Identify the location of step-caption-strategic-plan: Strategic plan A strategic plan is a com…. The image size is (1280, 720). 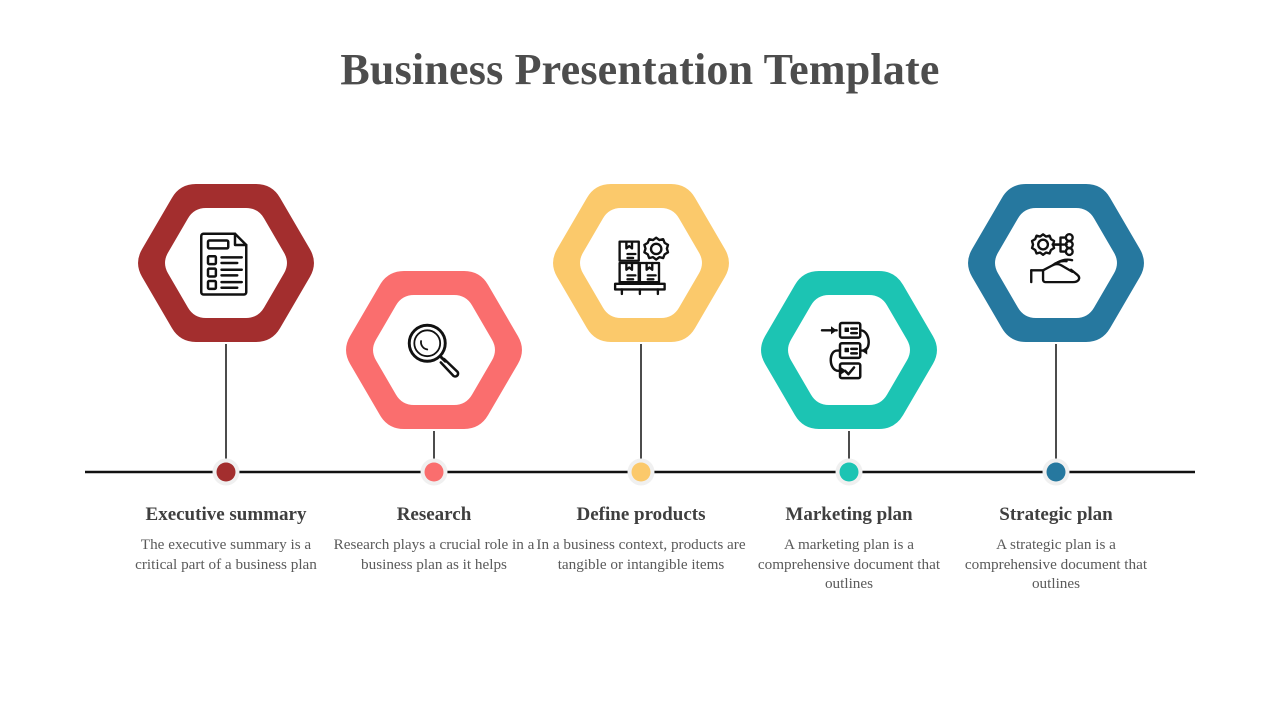
(1056, 548).